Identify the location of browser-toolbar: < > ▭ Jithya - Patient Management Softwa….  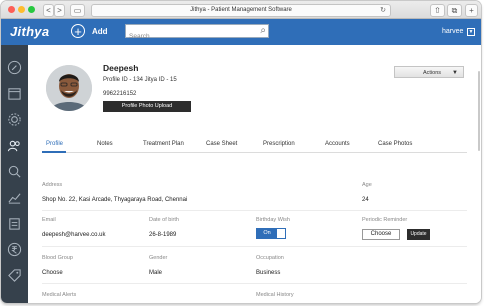
(241, 10).